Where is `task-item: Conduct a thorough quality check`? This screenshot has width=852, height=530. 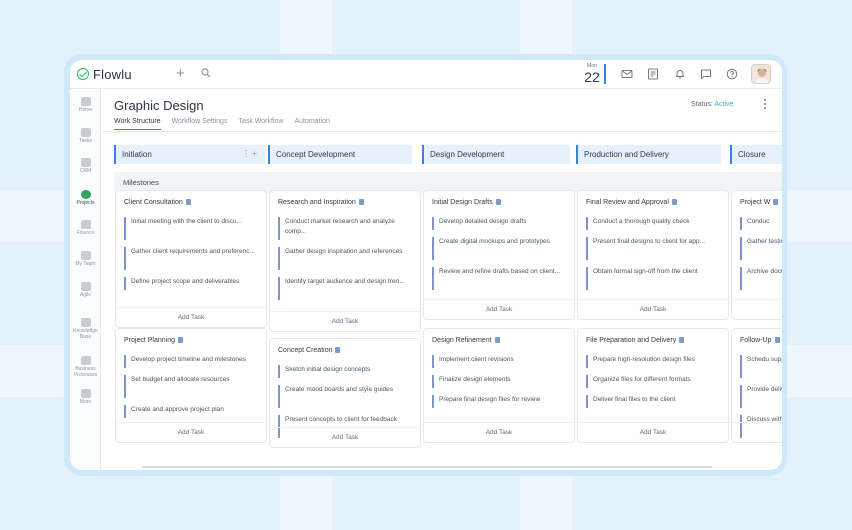 task-item: Conduct a thorough quality check is located at coordinates (652, 223).